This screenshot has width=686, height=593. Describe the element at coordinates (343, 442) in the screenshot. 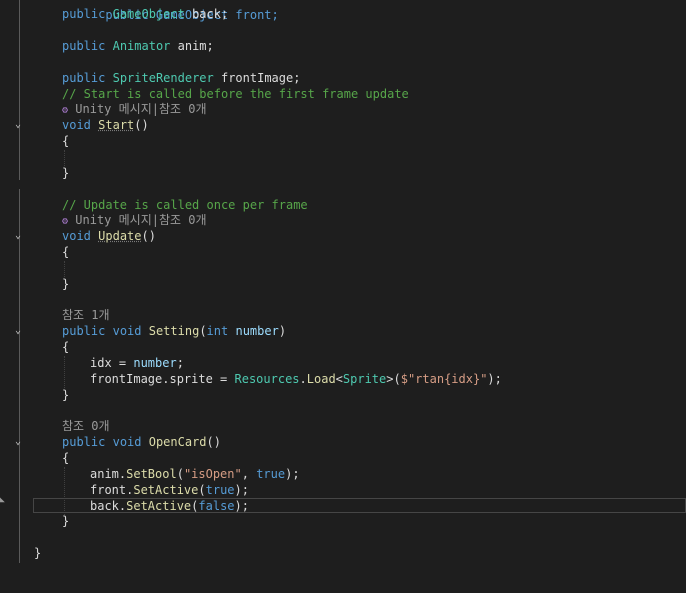

I see `code-line: ⌄ public void OpenCard()` at that location.